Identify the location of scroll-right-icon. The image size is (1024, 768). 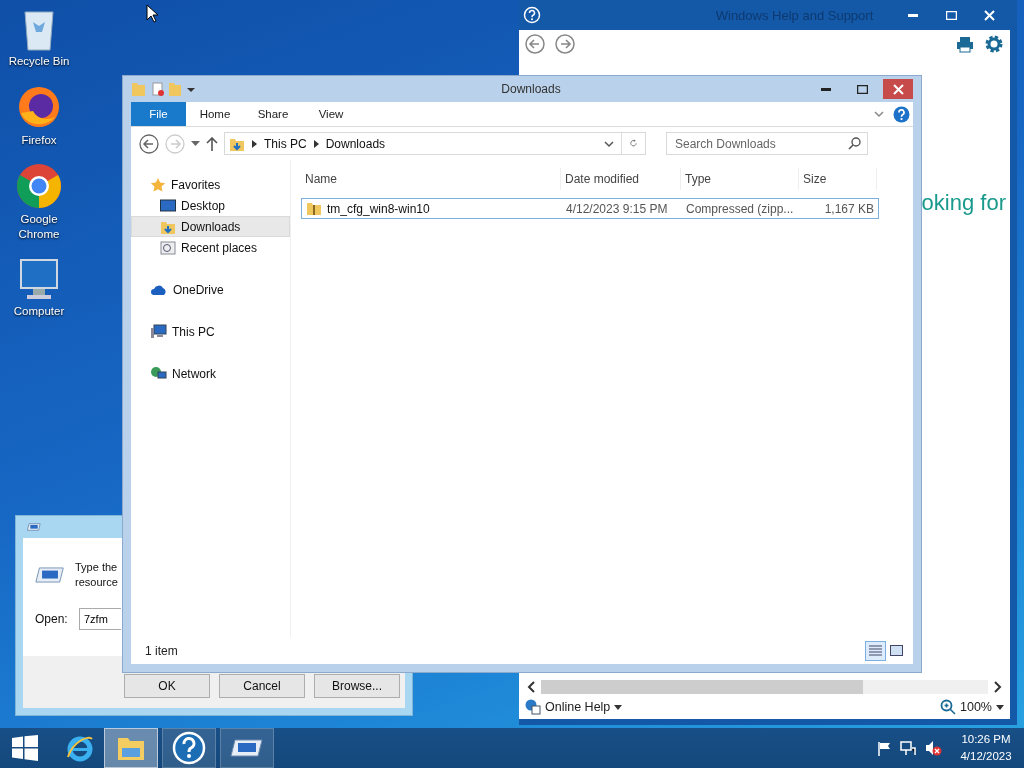
(998, 687).